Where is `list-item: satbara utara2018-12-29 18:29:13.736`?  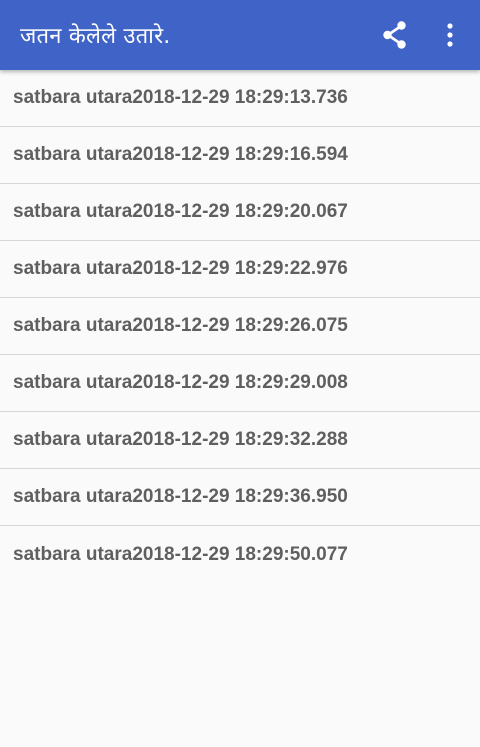
list-item: satbara utara2018-12-29 18:29:13.736 is located at coordinates (240, 98).